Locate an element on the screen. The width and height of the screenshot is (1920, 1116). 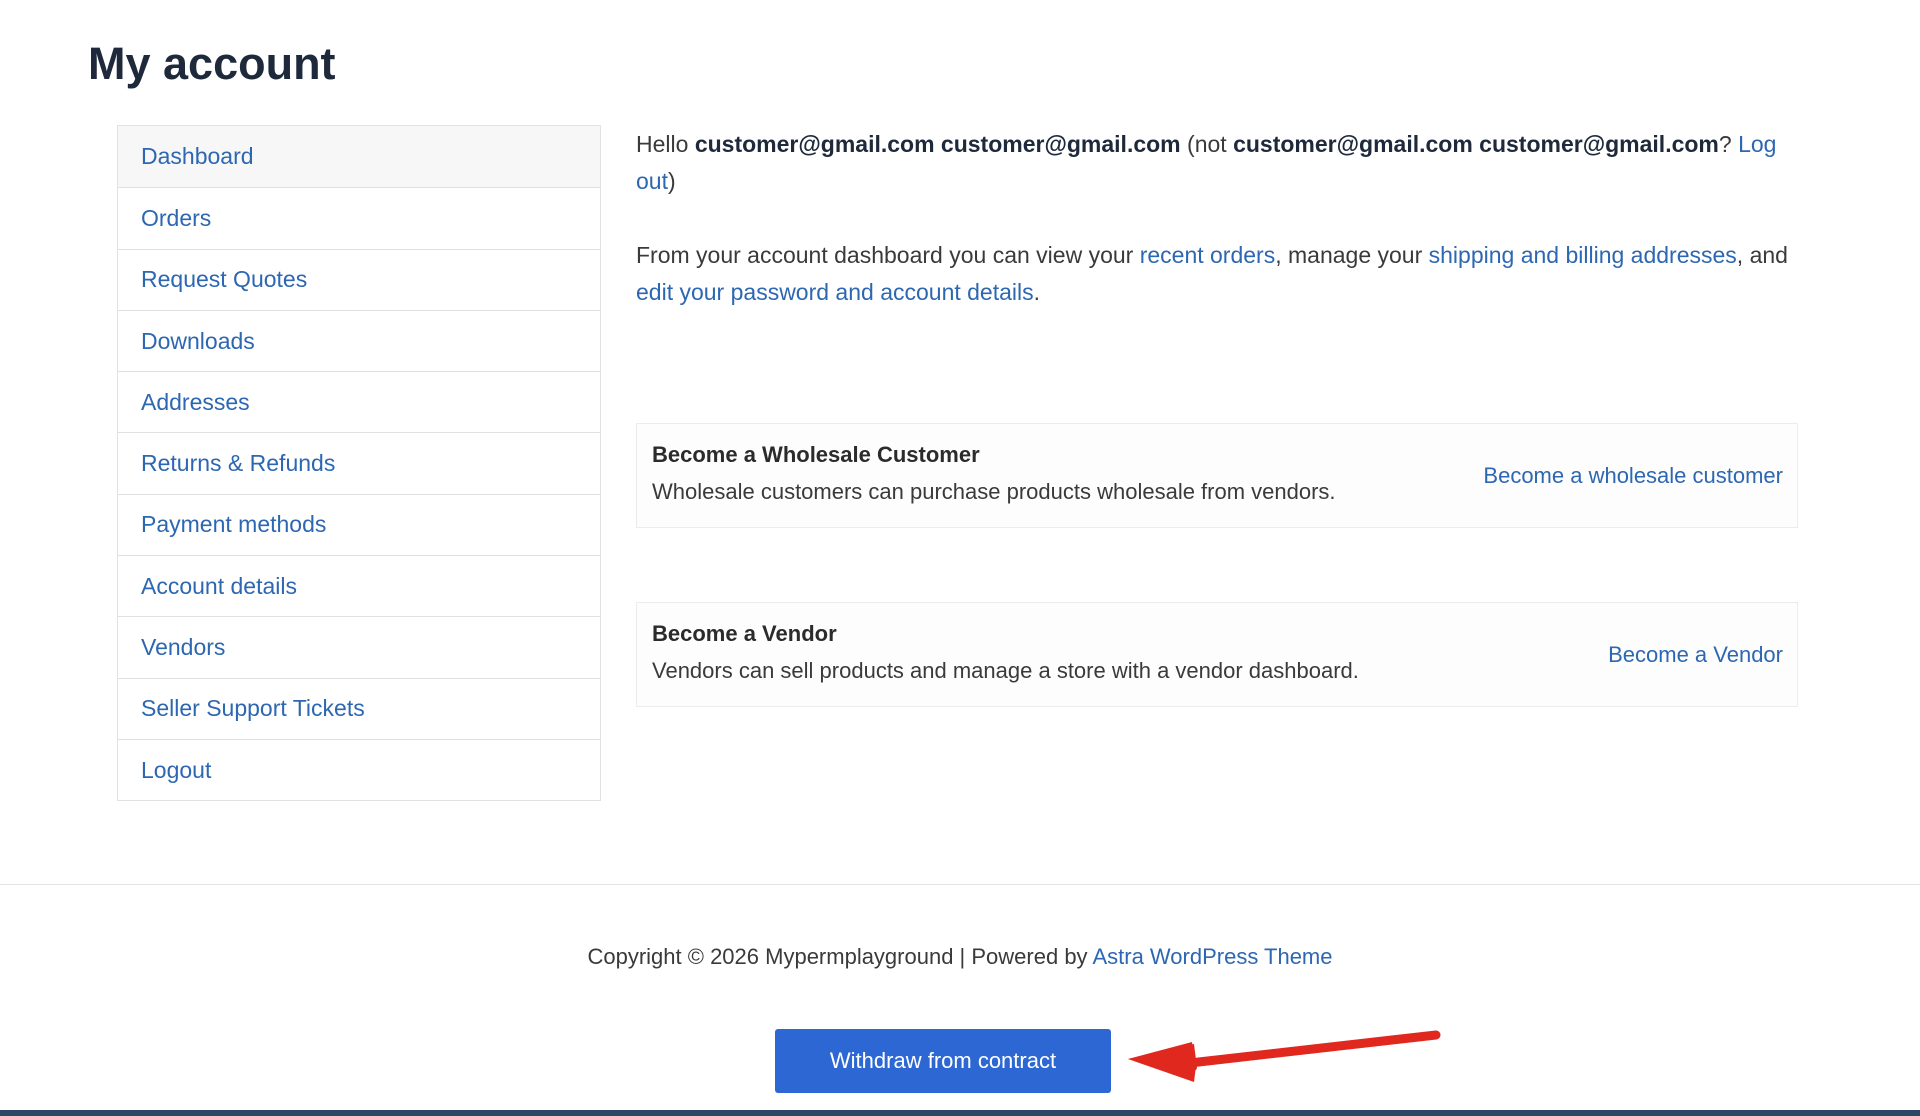
wholesale-card-title: Become a Wholesale Customer is located at coordinates (816, 454).